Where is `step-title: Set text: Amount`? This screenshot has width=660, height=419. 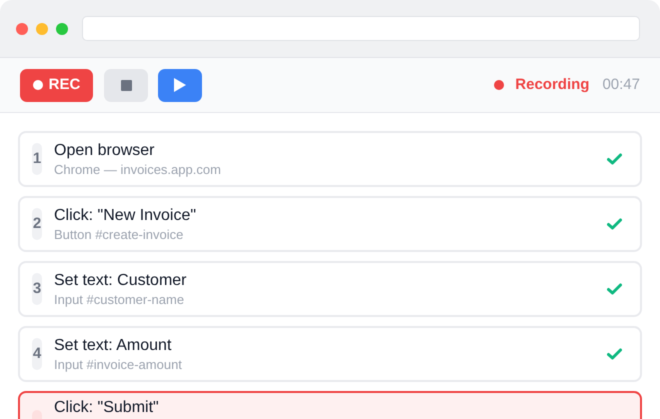
step-title: Set text: Amount is located at coordinates (113, 346).